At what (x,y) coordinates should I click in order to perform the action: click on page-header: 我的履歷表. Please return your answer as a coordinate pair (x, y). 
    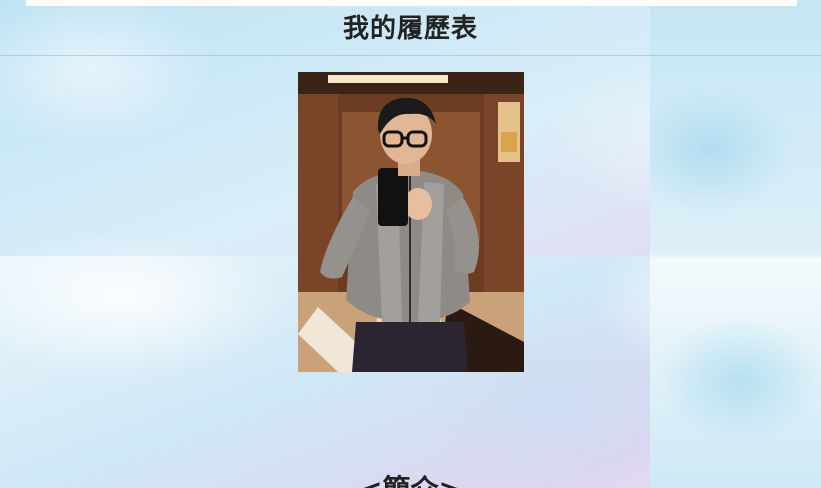
    Looking at the image, I should click on (410, 28).